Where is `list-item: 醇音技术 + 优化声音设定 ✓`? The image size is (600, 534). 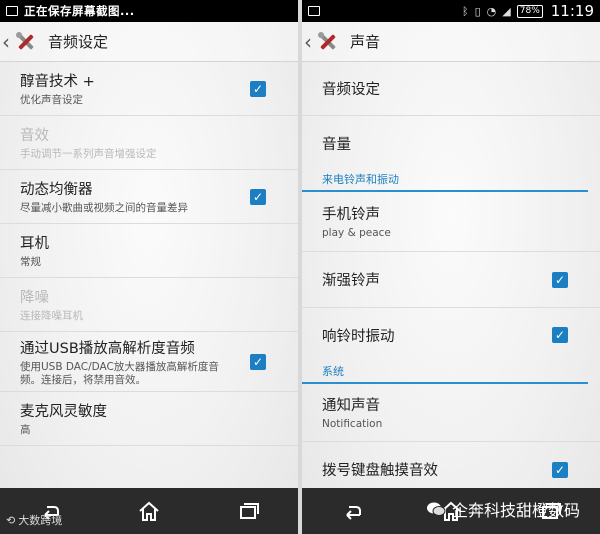
list-item: 醇音技术 + 优化声音设定 ✓ is located at coordinates (149, 89).